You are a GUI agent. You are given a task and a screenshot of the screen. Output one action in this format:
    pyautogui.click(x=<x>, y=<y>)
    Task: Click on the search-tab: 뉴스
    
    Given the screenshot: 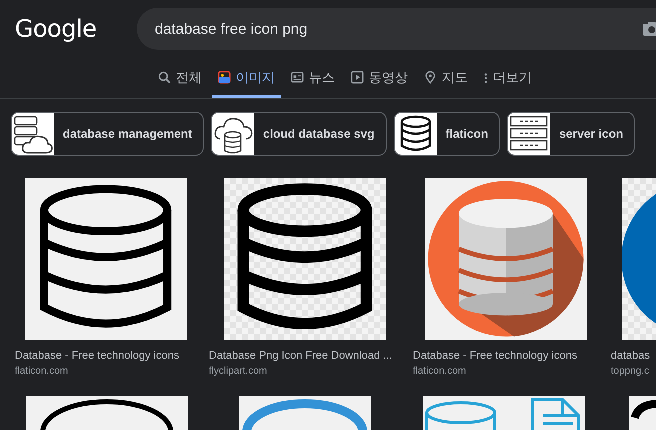 What is the action you would take?
    pyautogui.click(x=313, y=78)
    